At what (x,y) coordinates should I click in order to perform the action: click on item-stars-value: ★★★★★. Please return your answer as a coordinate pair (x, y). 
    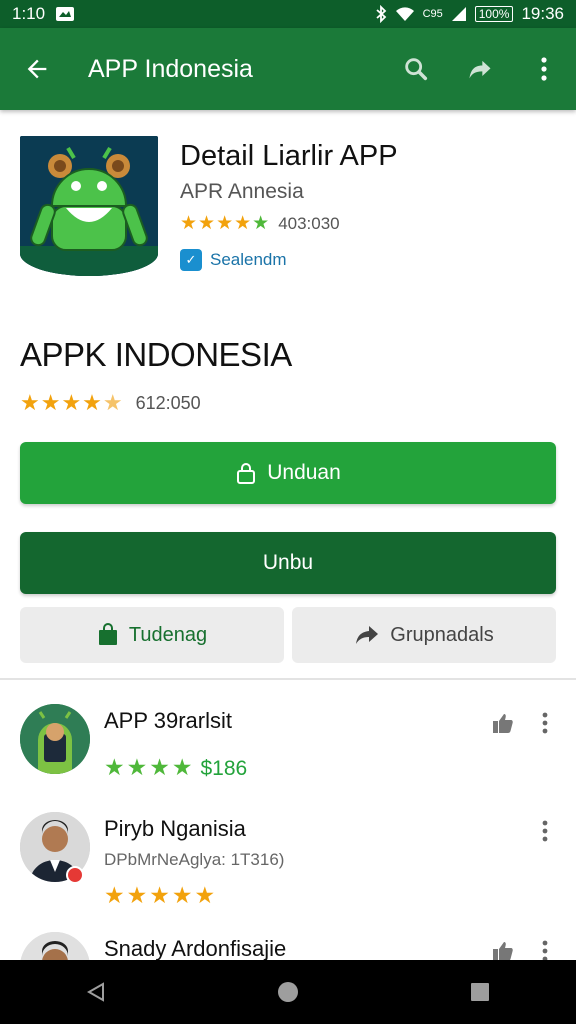
    Looking at the image, I should click on (161, 895).